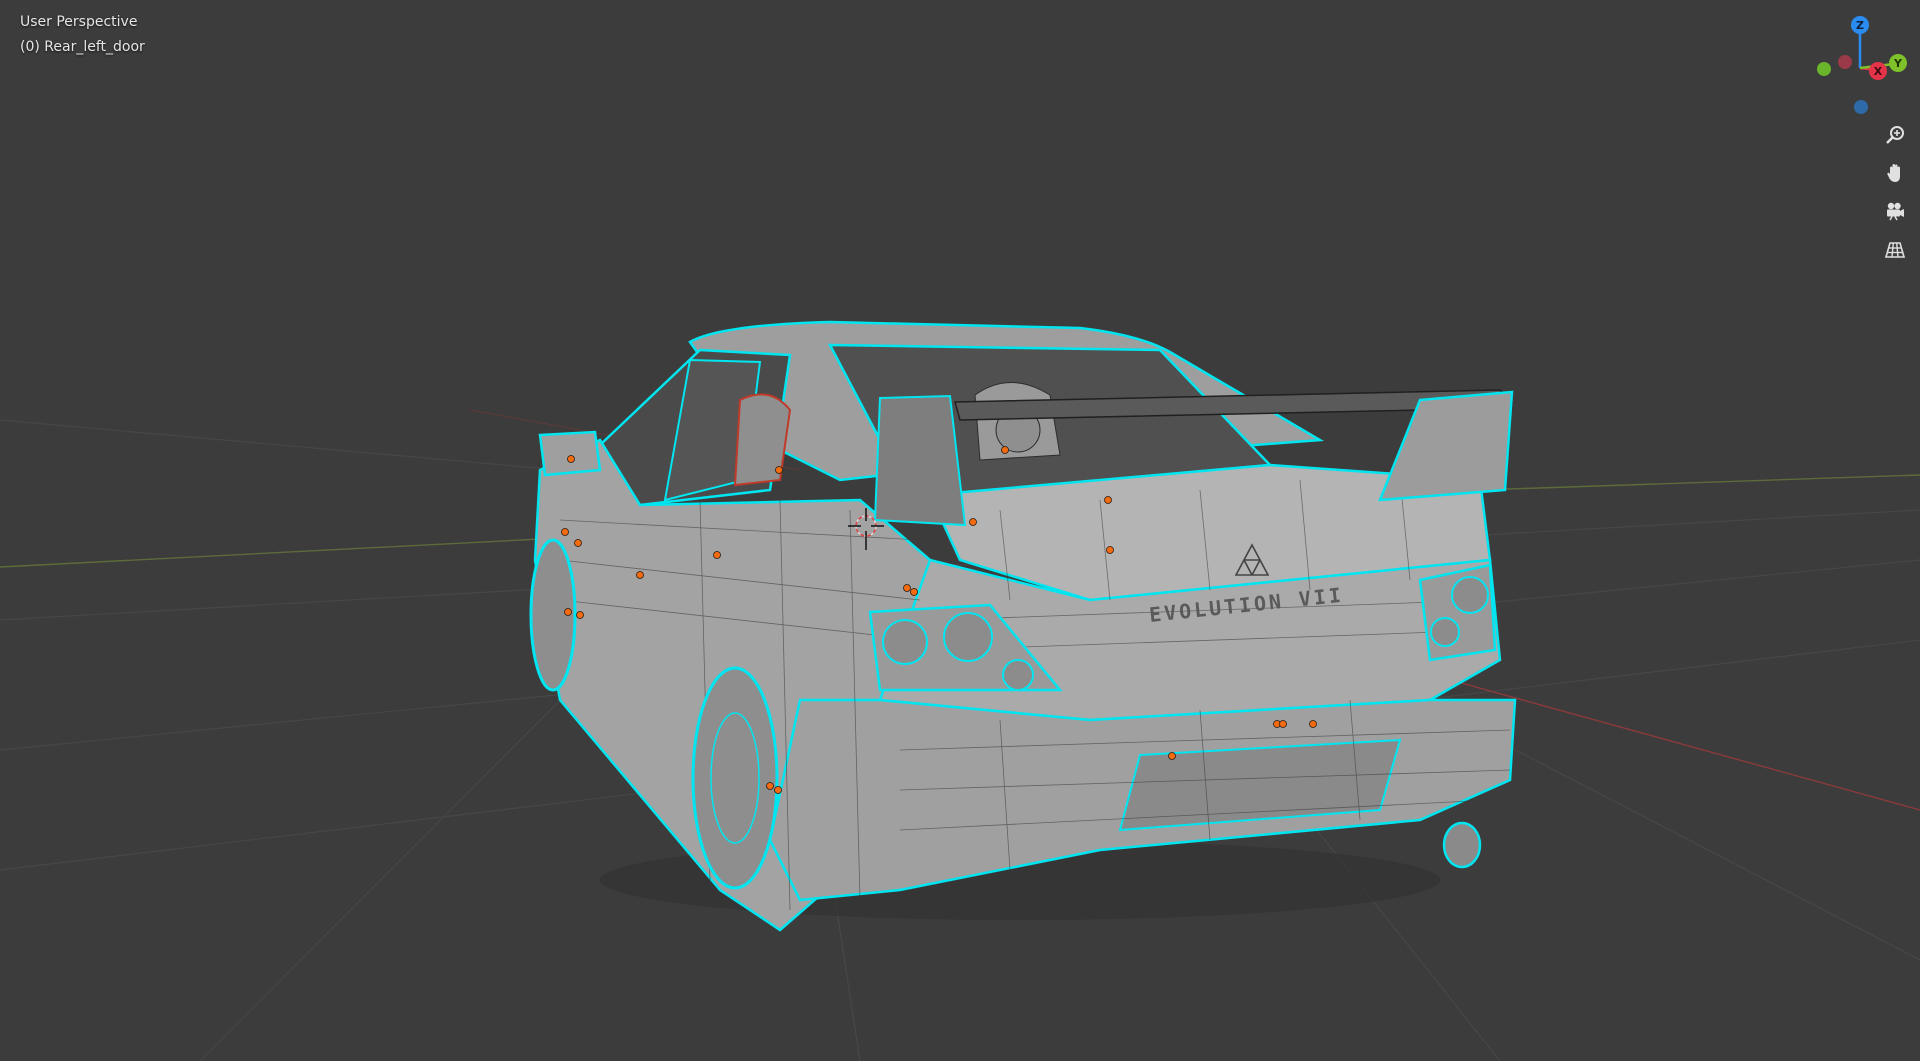 Image resolution: width=1920 pixels, height=1061 pixels. What do you see at coordinates (82, 47) in the screenshot?
I see `active-object-label: (0) Rear_left_door` at bounding box center [82, 47].